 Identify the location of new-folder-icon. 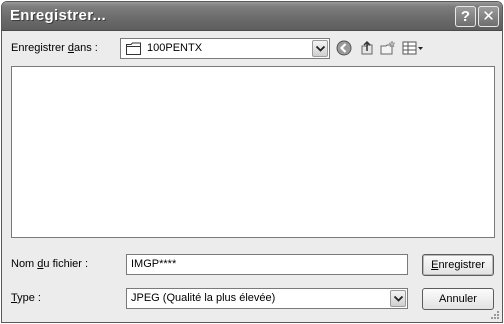
(388, 48).